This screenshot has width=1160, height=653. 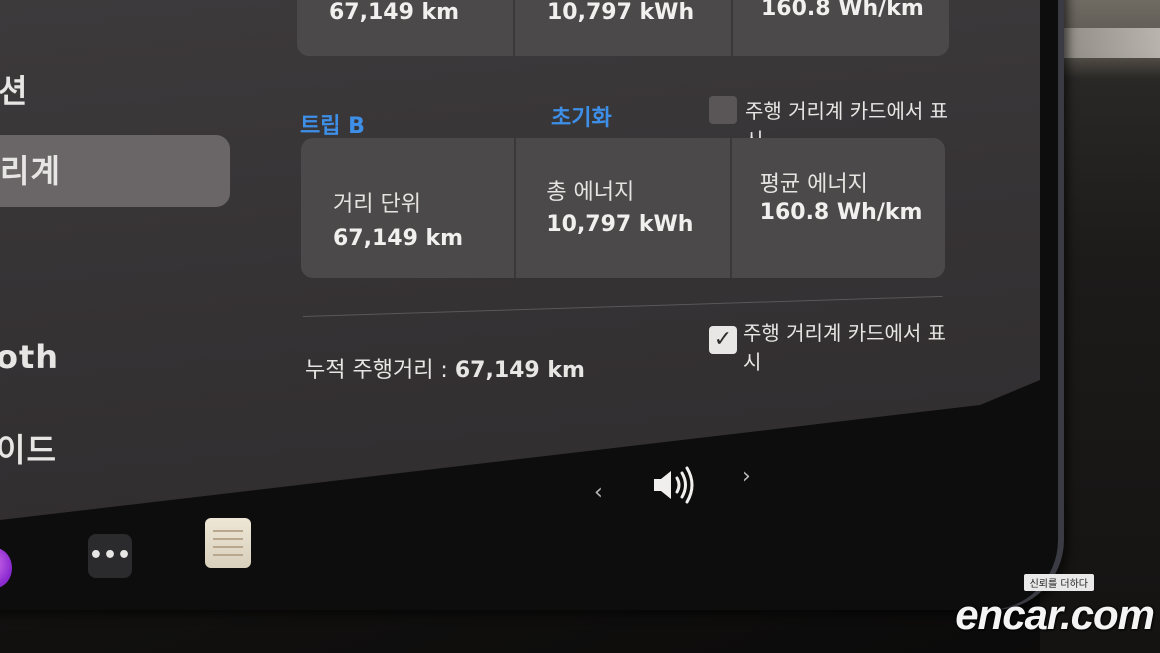 I want to click on trip-b-avg-energy: 평균 에너지 160.8 Wh/km, so click(x=838, y=208).